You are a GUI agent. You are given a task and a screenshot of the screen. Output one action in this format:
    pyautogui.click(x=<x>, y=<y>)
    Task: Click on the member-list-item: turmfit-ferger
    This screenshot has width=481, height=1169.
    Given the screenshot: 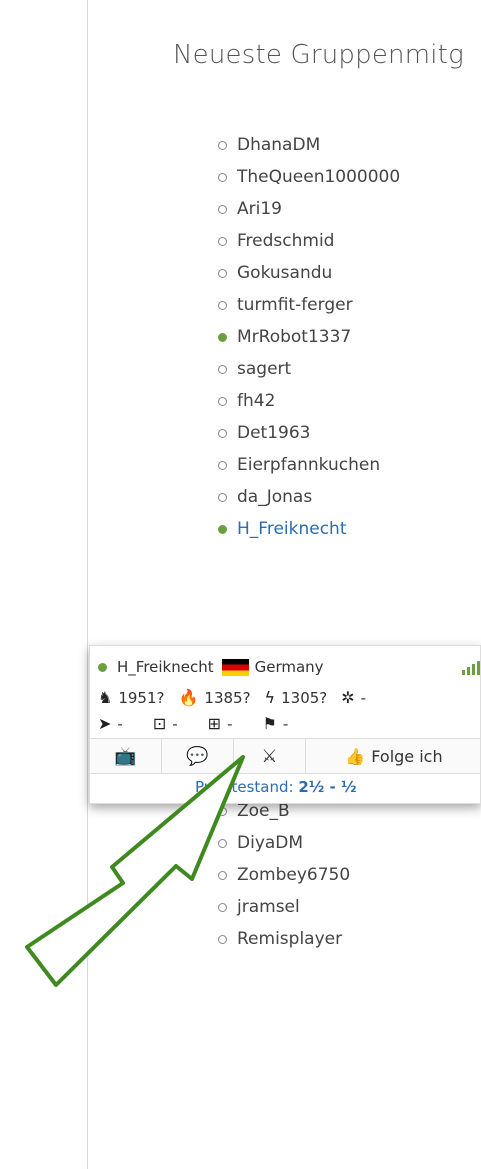 What is the action you would take?
    pyautogui.click(x=285, y=305)
    